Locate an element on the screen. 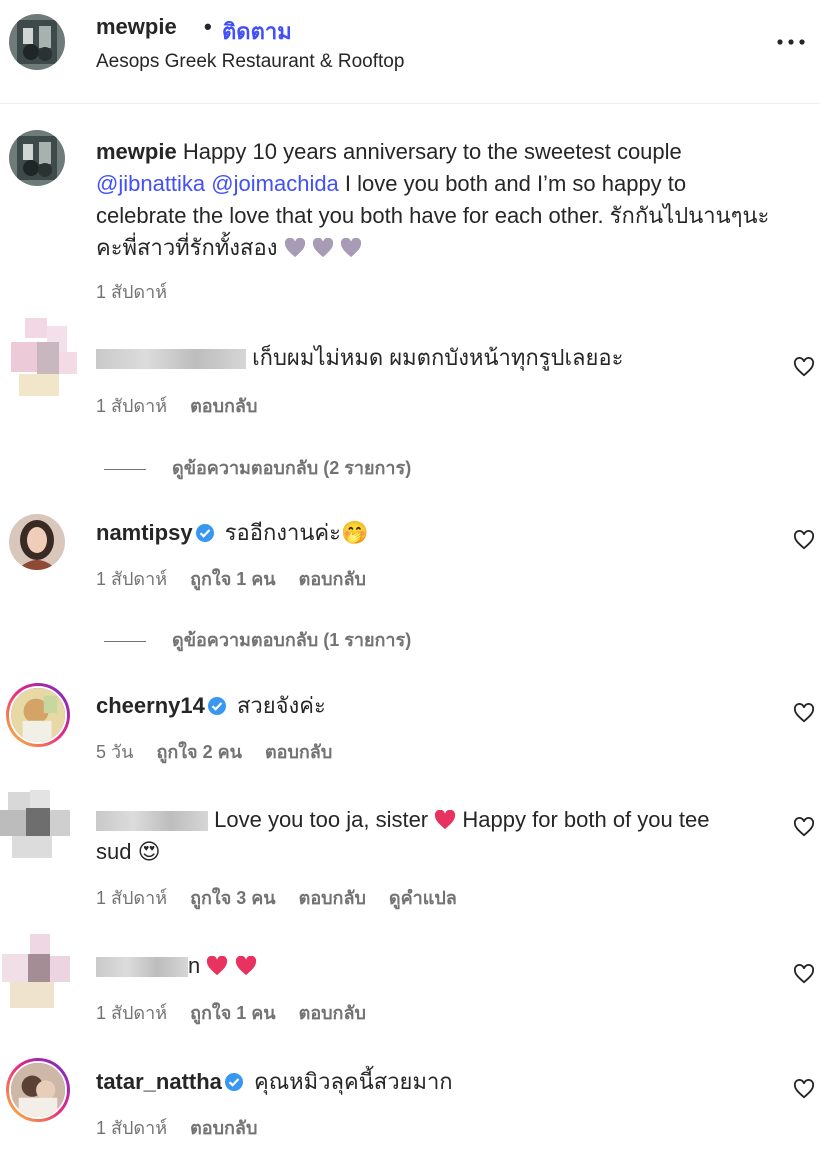 Image resolution: width=820 pixels, height=1165 pixels. comment-username: tatar_nattha is located at coordinates (159, 1081).